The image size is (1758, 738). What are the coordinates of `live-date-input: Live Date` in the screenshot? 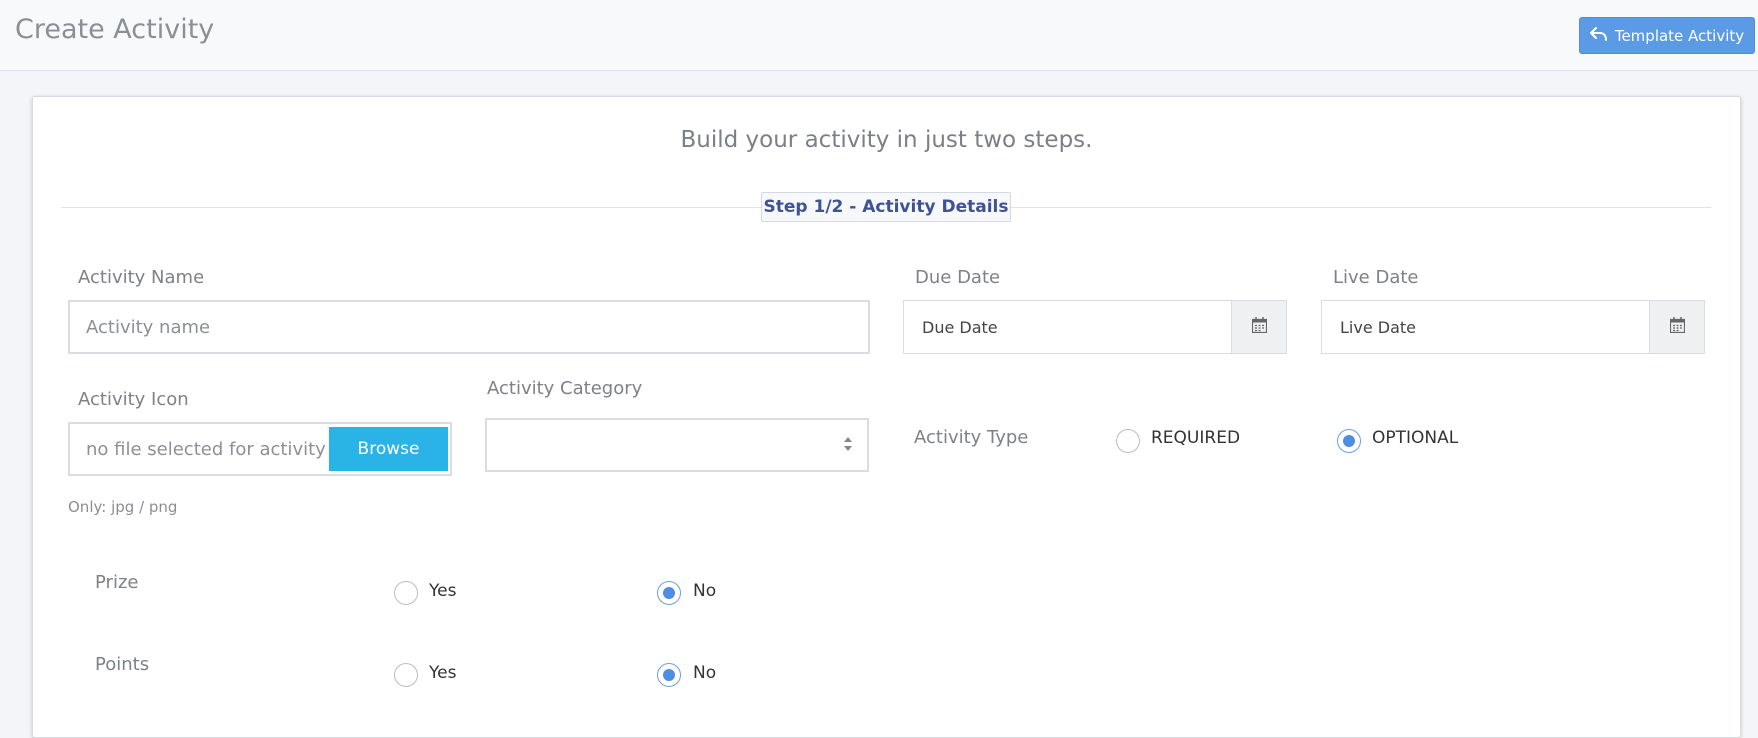 It's located at (1485, 327).